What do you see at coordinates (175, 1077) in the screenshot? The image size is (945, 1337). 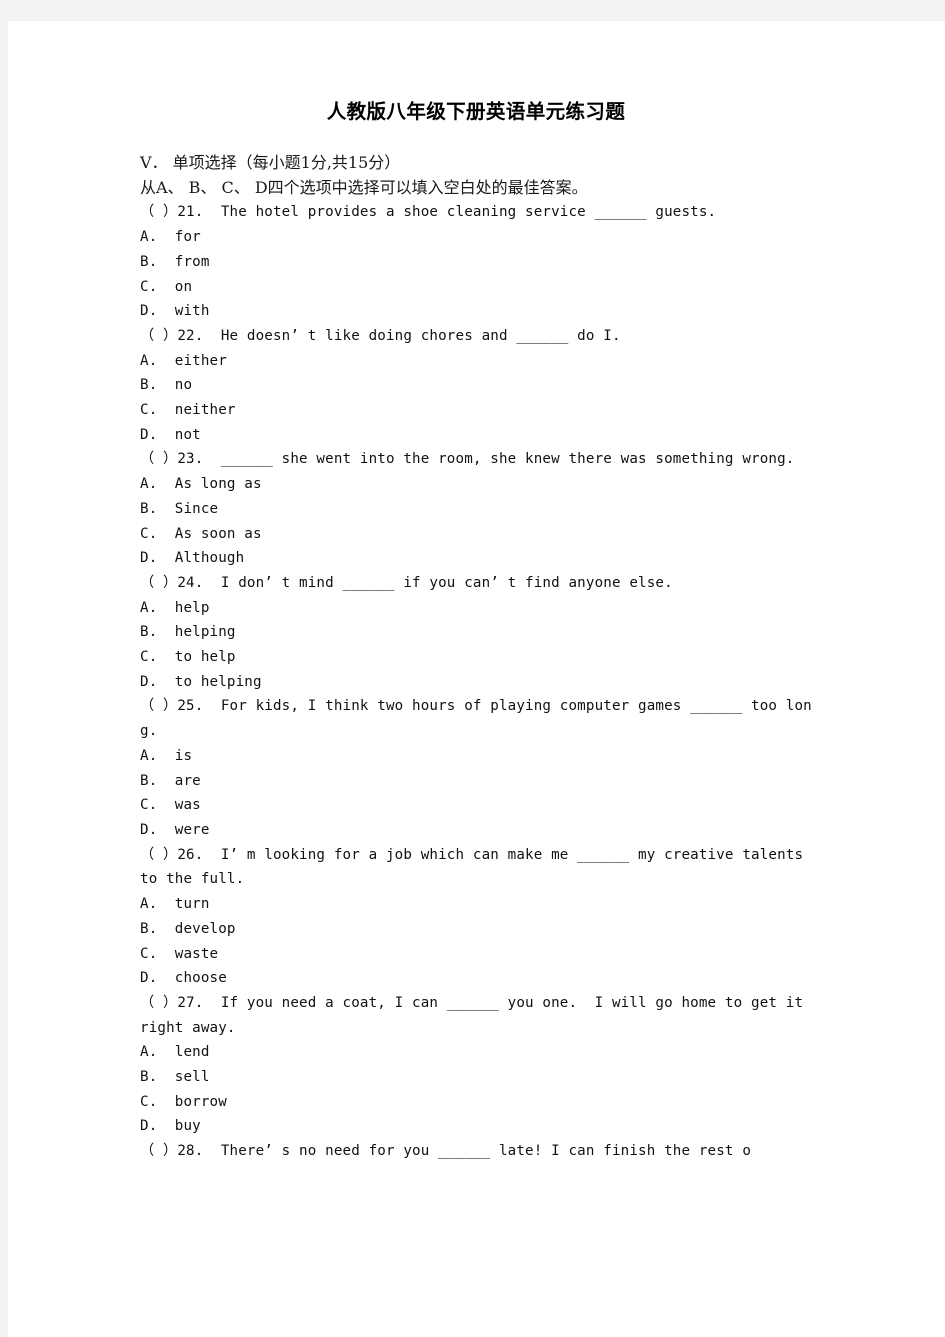 I see `question-option: B. sell` at bounding box center [175, 1077].